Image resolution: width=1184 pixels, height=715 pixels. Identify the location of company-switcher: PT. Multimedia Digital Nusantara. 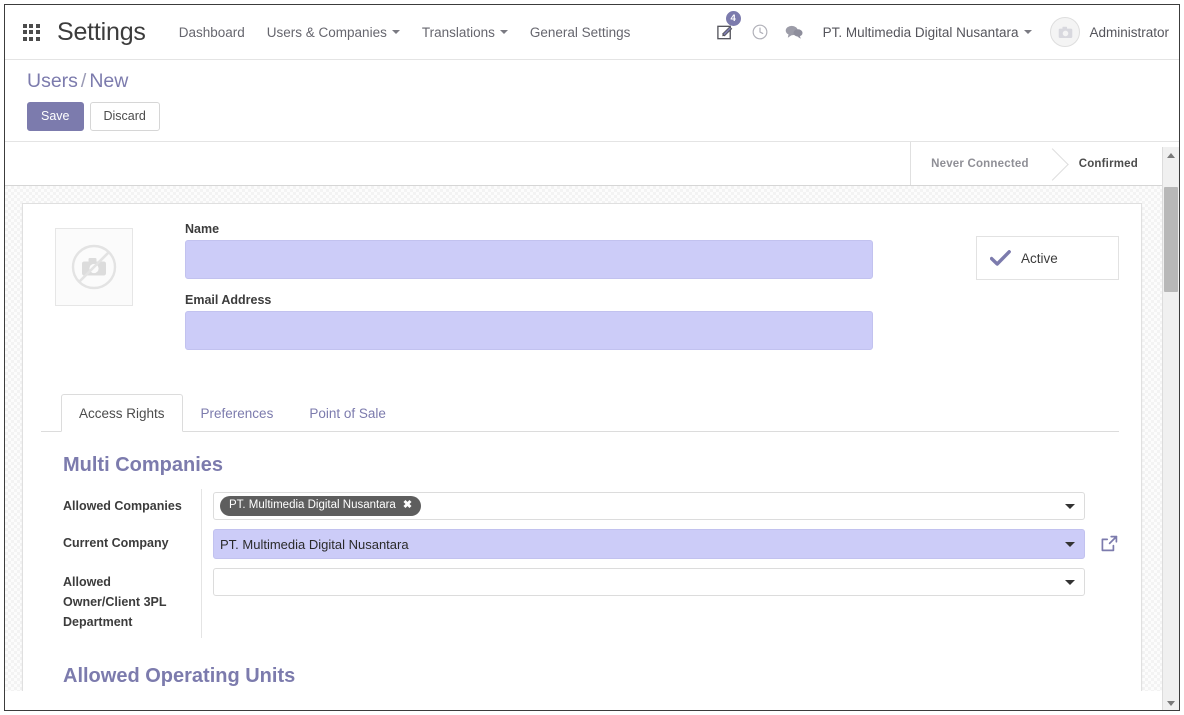
(928, 32).